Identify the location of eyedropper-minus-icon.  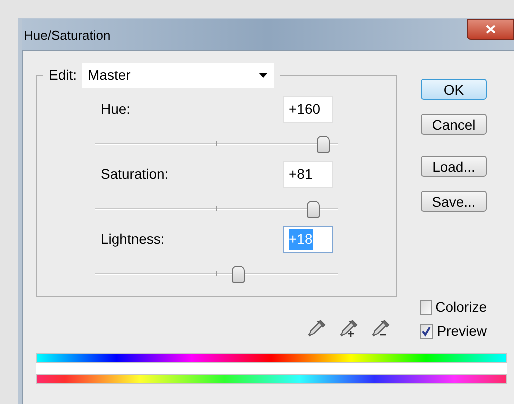
(381, 329).